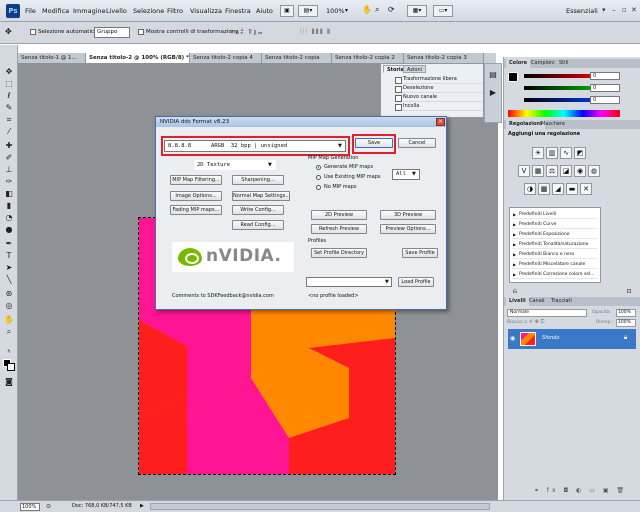  What do you see at coordinates (439, 88) in the screenshot?
I see `history-row: Deselezione` at bounding box center [439, 88].